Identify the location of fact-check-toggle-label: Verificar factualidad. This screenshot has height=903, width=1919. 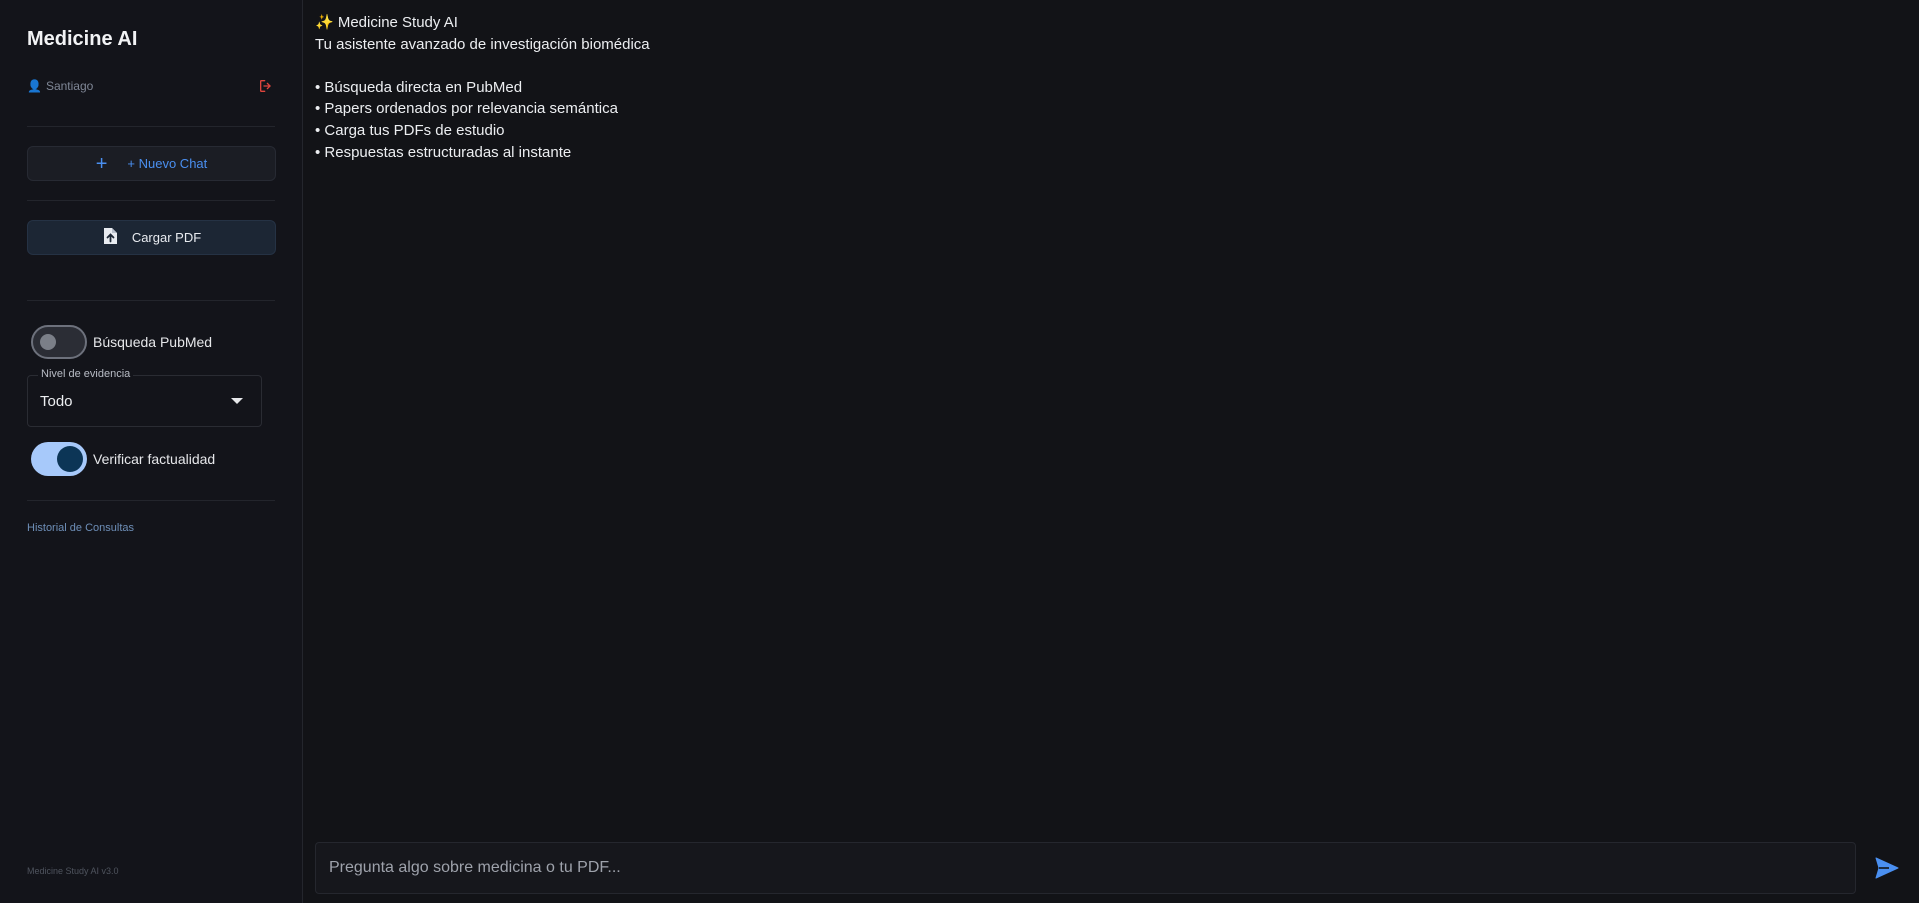
(154, 459).